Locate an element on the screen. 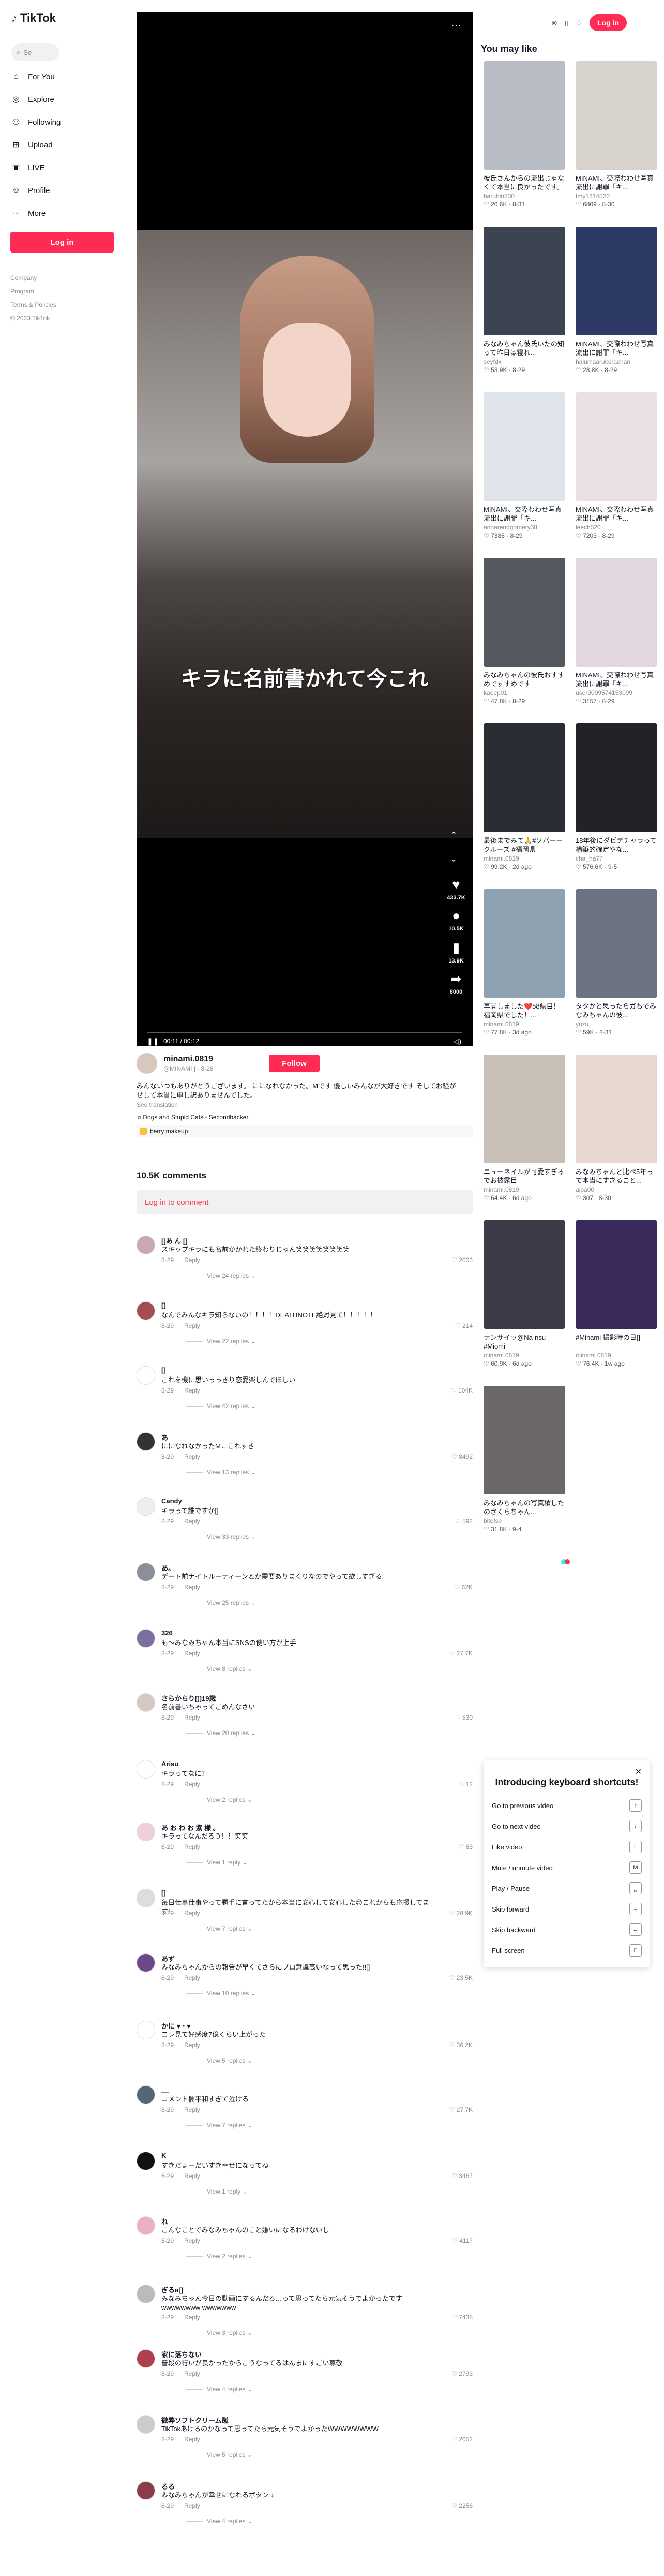  commenter-name: かに ♥ ‧ ♥ is located at coordinates (176, 2026).